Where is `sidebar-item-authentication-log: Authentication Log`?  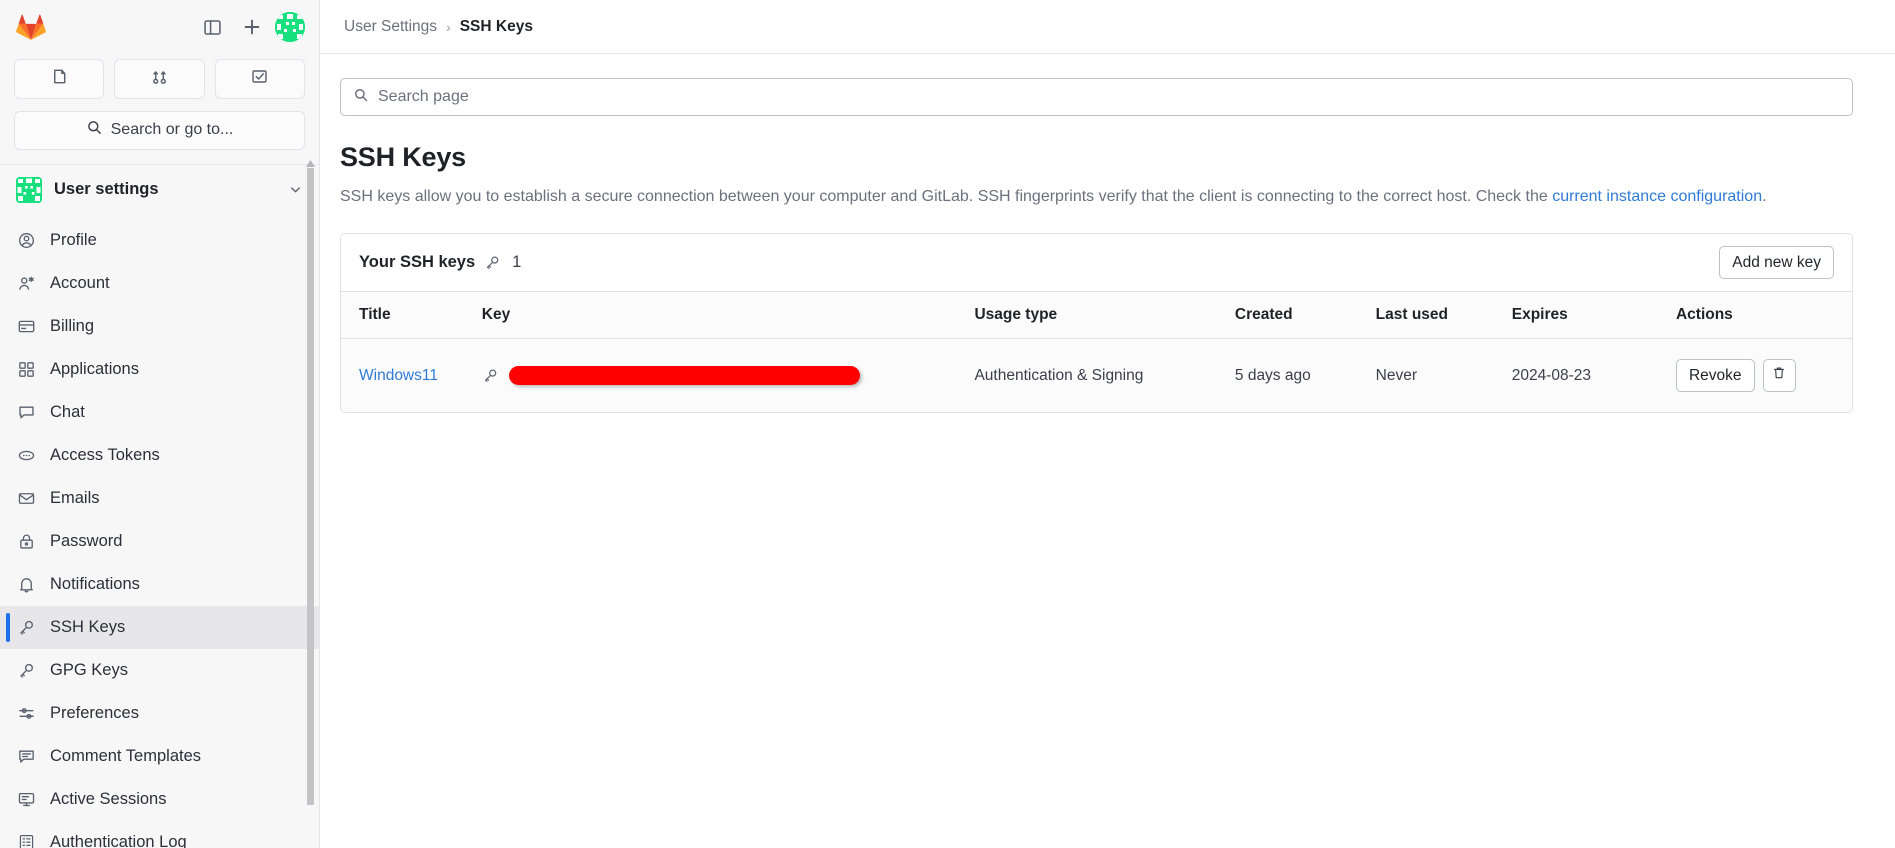 sidebar-item-authentication-log: Authentication Log is located at coordinates (159, 834).